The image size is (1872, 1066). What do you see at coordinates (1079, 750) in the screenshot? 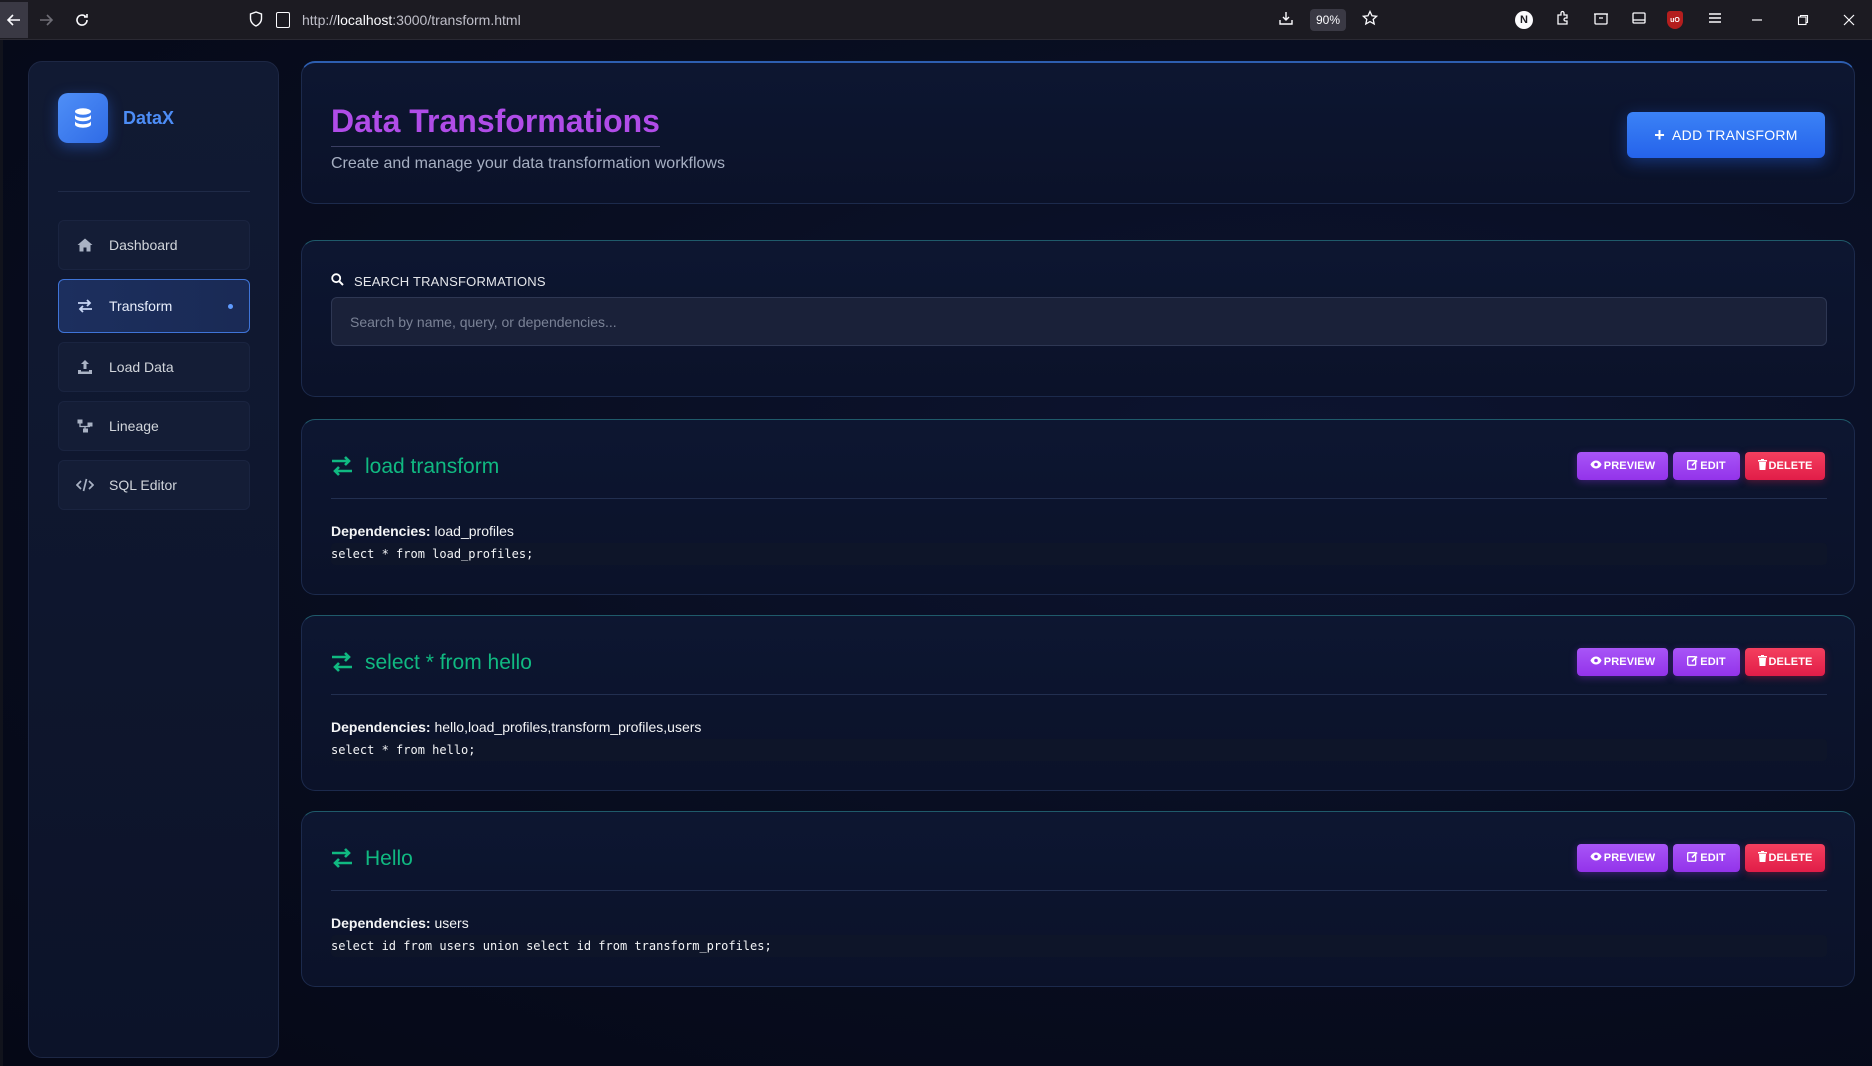
I see `transform-query: select * from hello;` at bounding box center [1079, 750].